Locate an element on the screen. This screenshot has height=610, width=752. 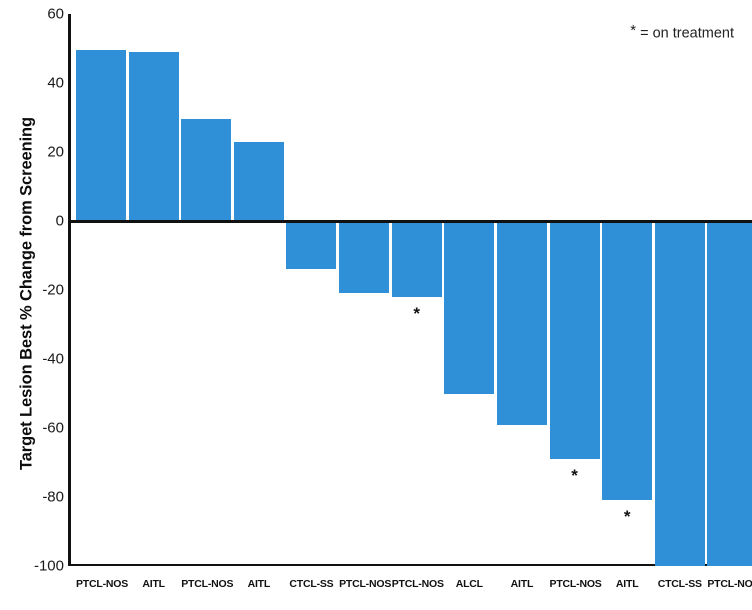
x-axis-tick-6: PTCL-NOS is located at coordinates (365, 584).